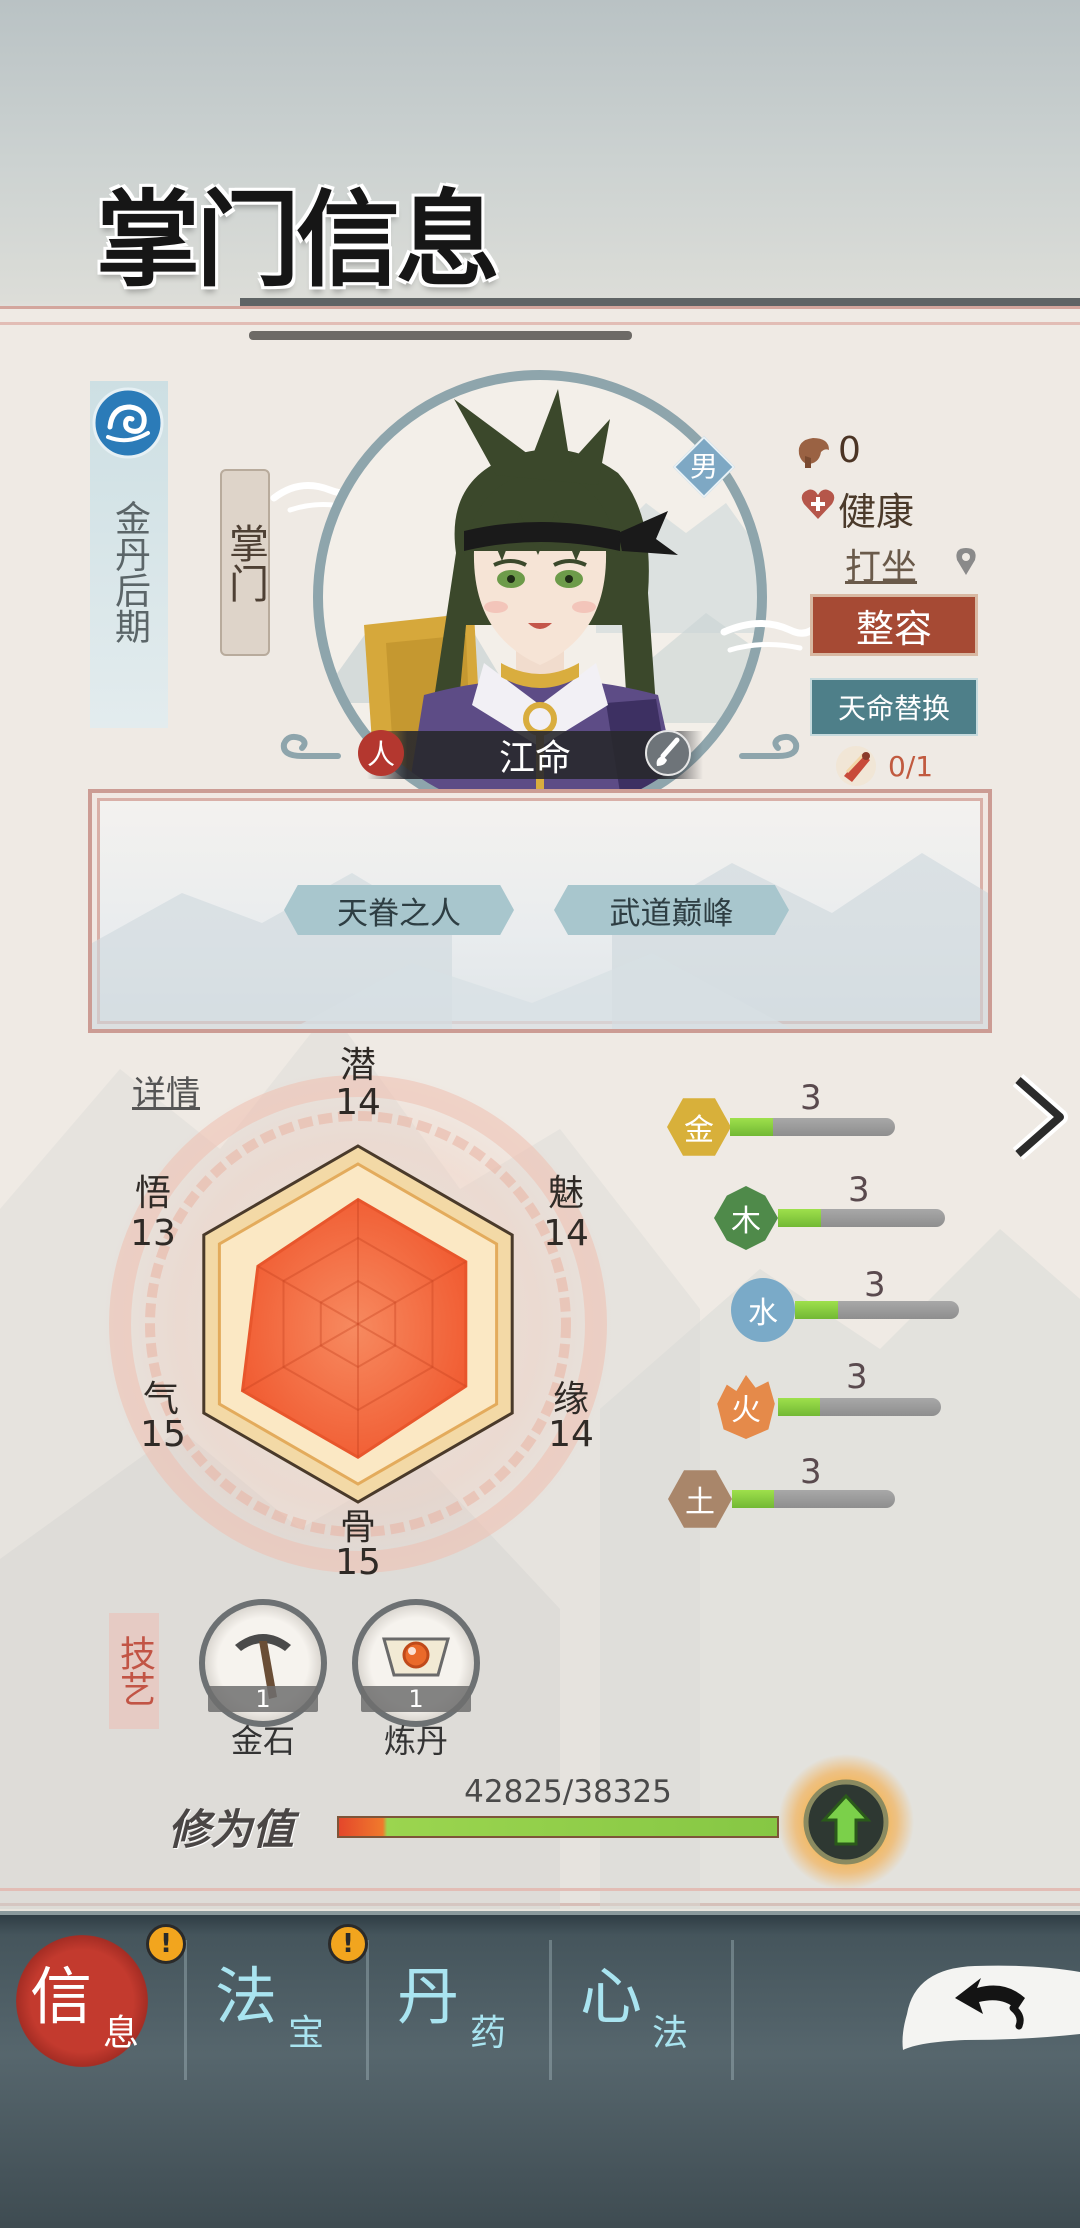 This screenshot has width=1080, height=2228. Describe the element at coordinates (818, 504) in the screenshot. I see `heart-icon` at that location.